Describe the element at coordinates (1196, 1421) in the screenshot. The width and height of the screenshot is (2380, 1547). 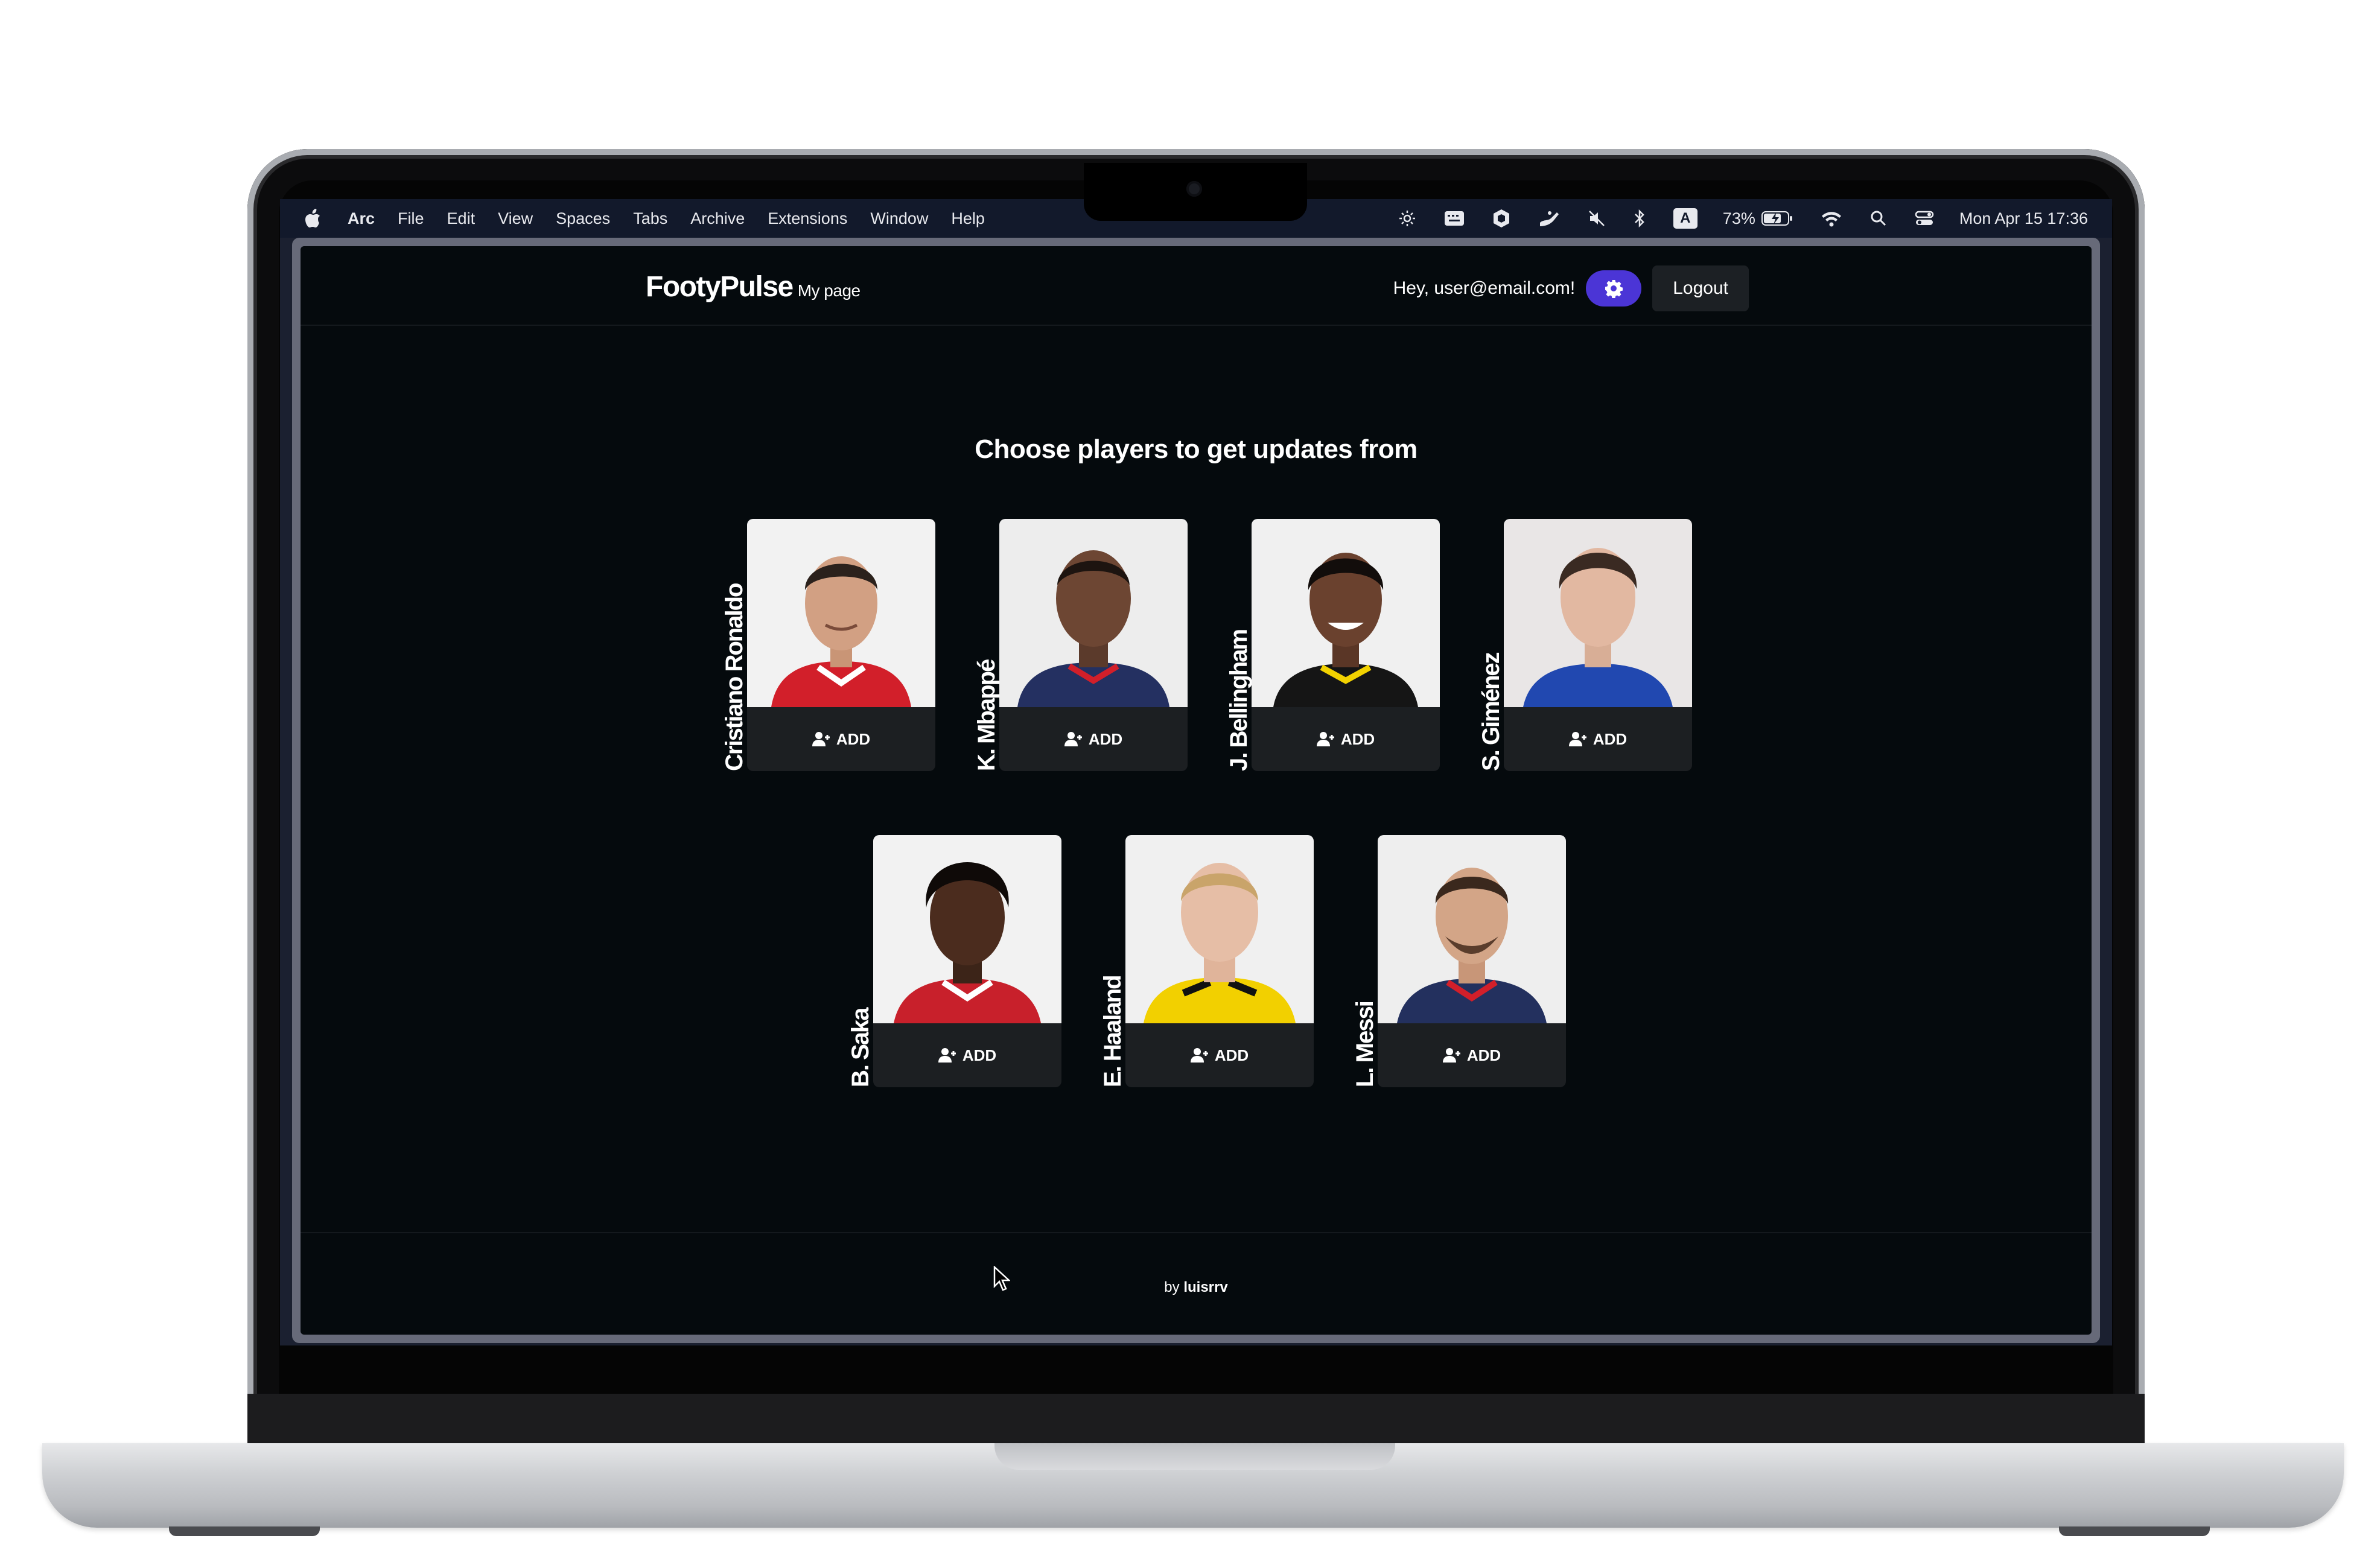
I see `laptop-hinge` at that location.